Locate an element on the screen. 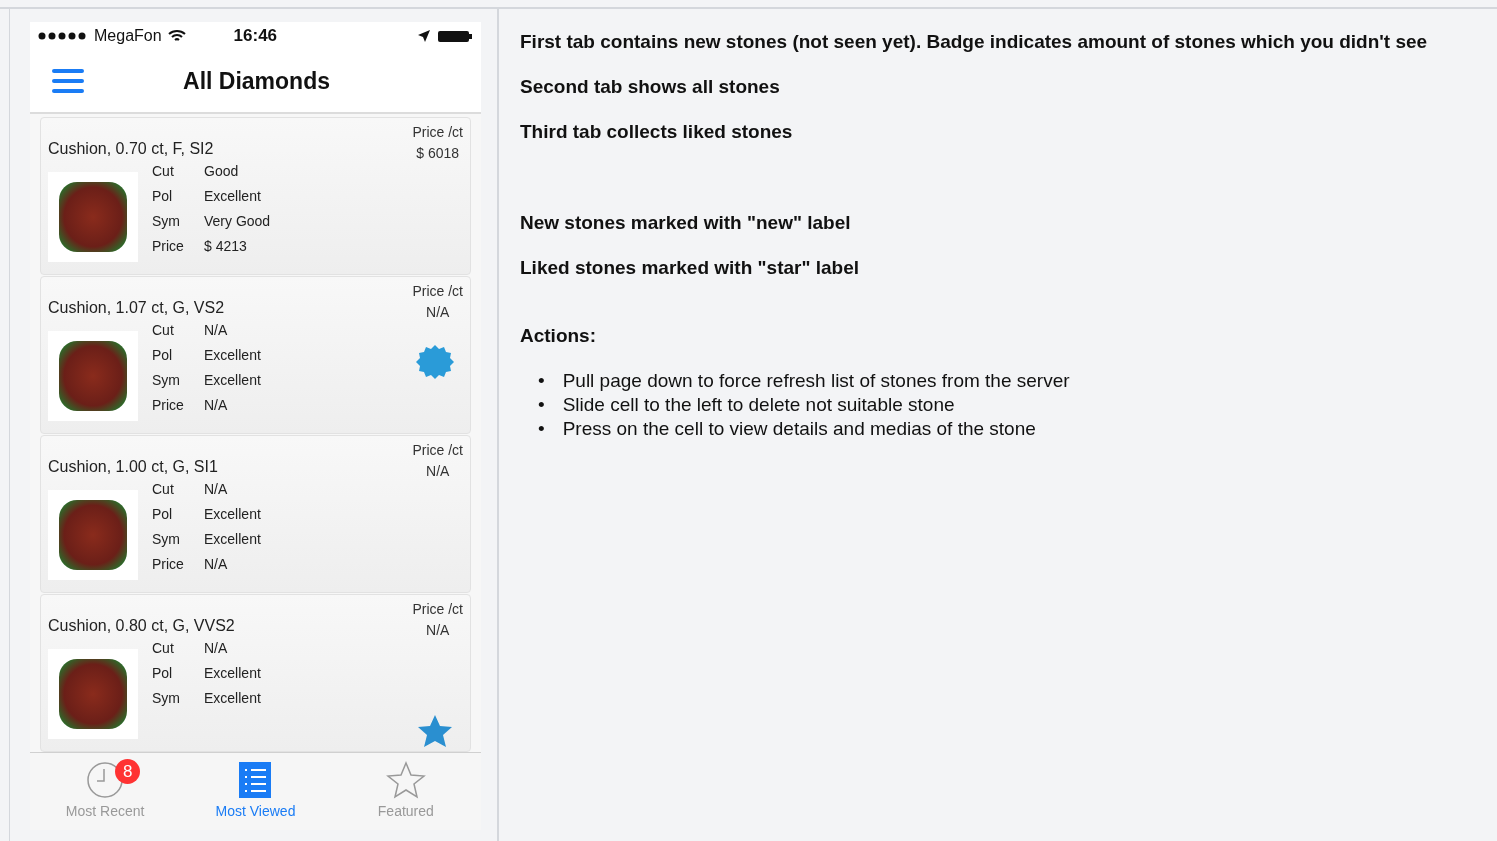 The width and height of the screenshot is (1497, 841). location-arrow-icon is located at coordinates (424, 36).